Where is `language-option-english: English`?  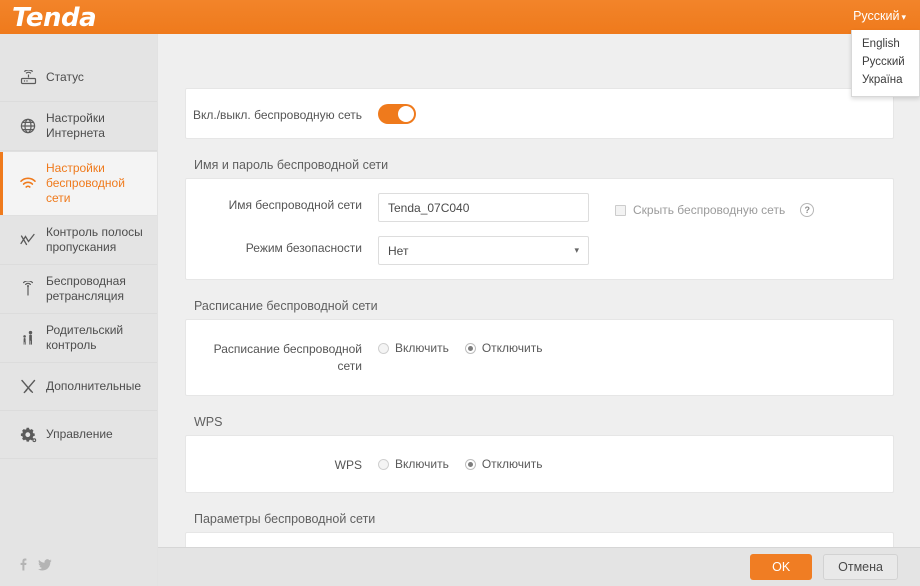
language-option-english: English is located at coordinates (885, 44).